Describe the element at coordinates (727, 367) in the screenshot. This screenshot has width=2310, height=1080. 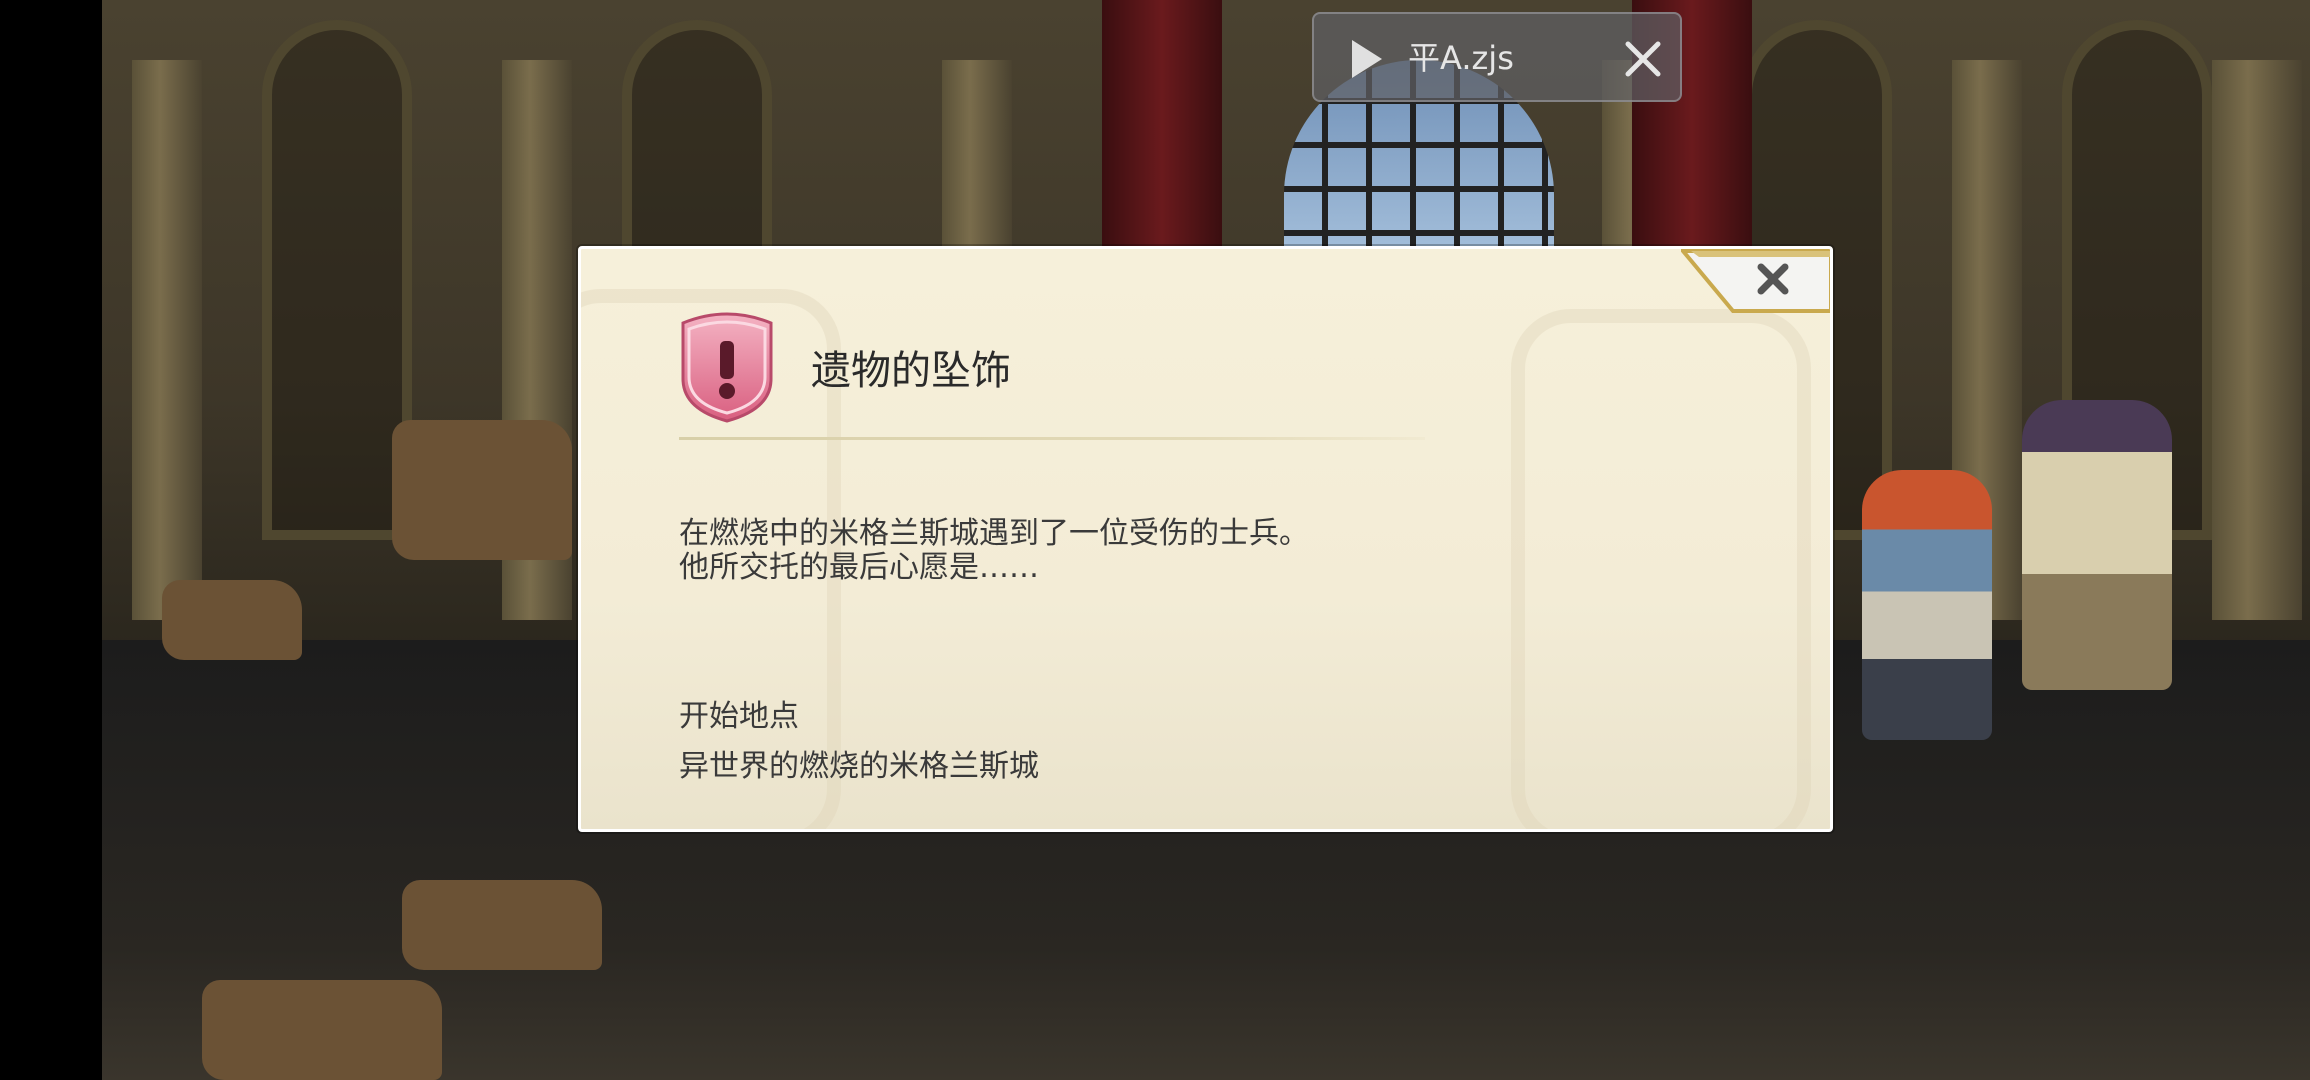
I see `quest-alert-icon` at that location.